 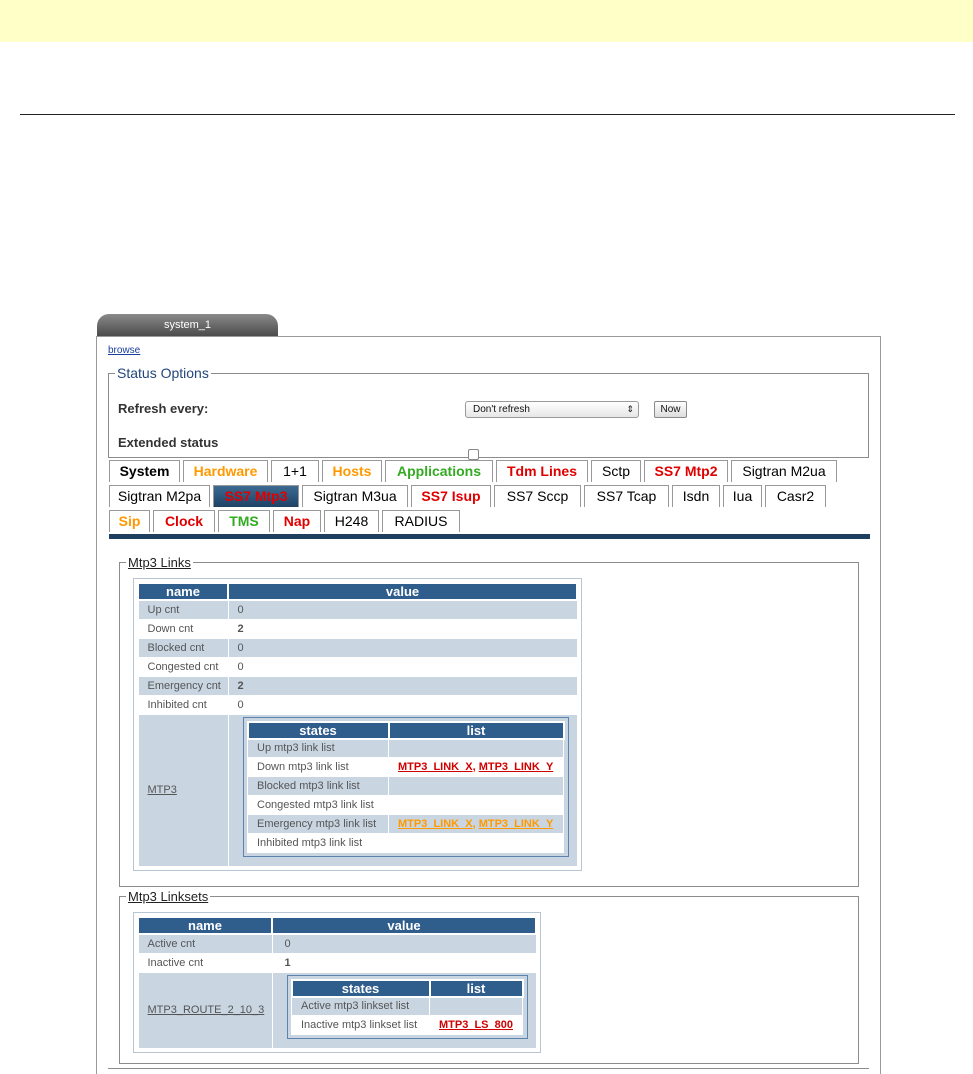 What do you see at coordinates (435, 824) in the screenshot?
I see `link-x-emergency: MTP3_LINK_X` at bounding box center [435, 824].